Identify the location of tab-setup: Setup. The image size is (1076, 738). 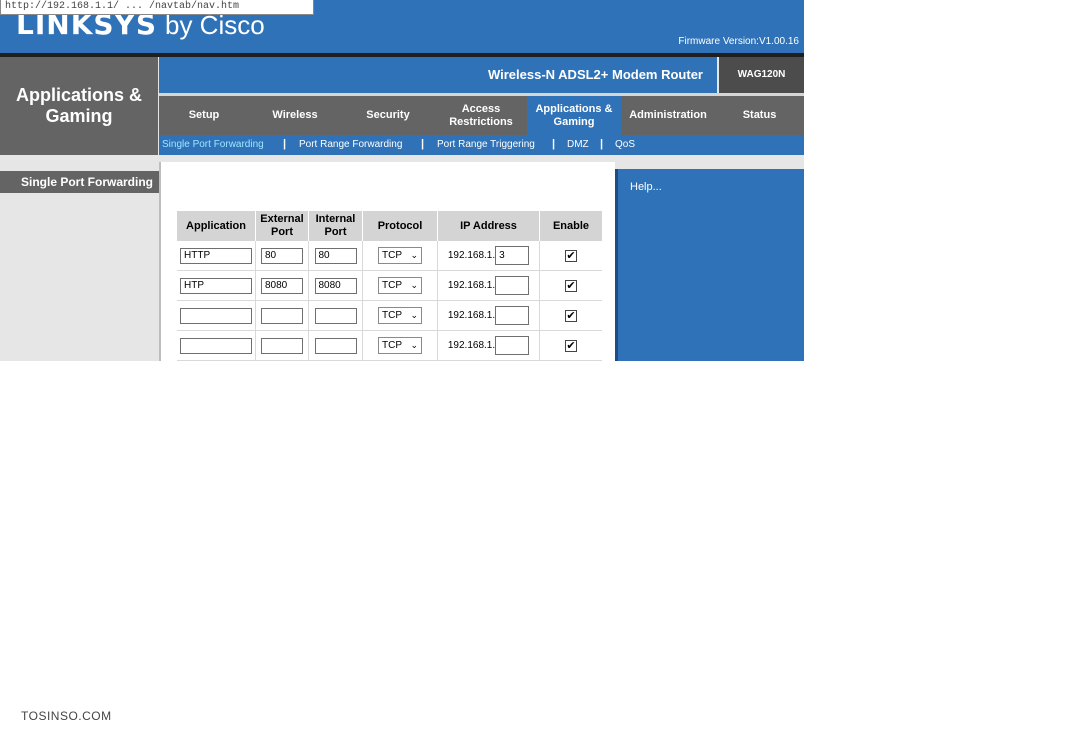
(204, 115).